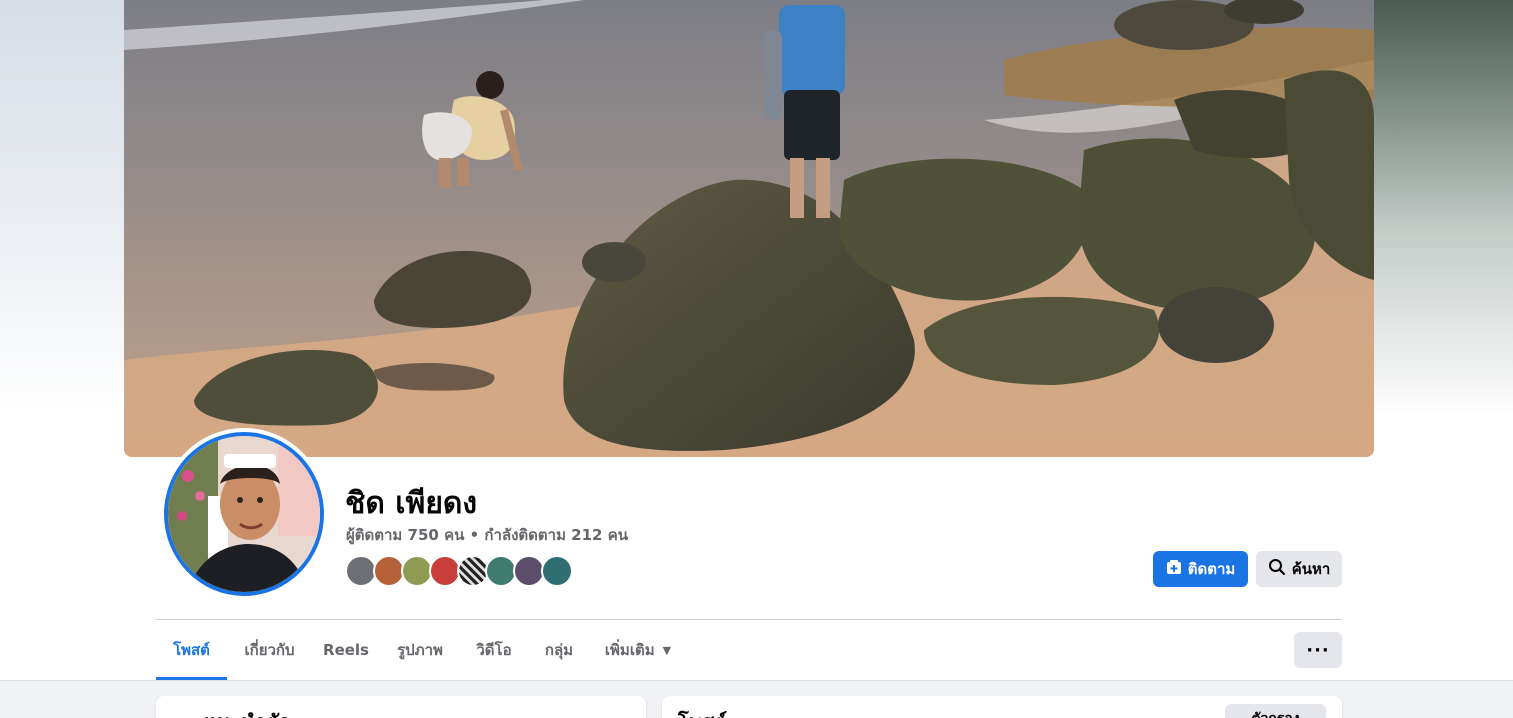 The image size is (1513, 718). I want to click on profile-picture, so click(244, 514).